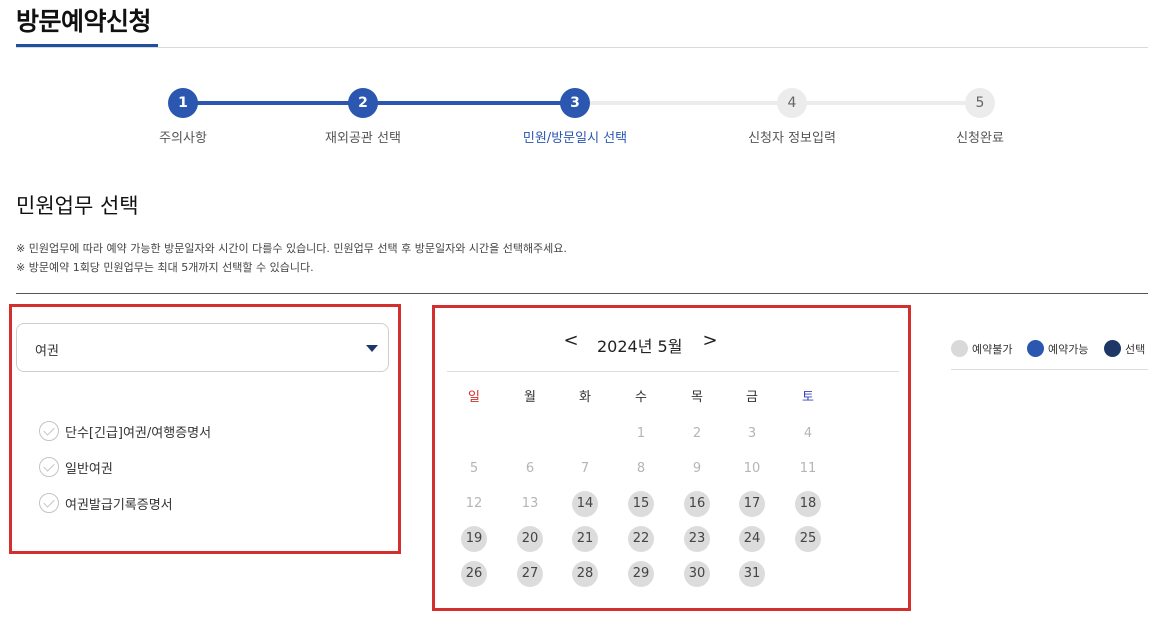 The height and width of the screenshot is (618, 1164). I want to click on step-number: 3, so click(575, 103).